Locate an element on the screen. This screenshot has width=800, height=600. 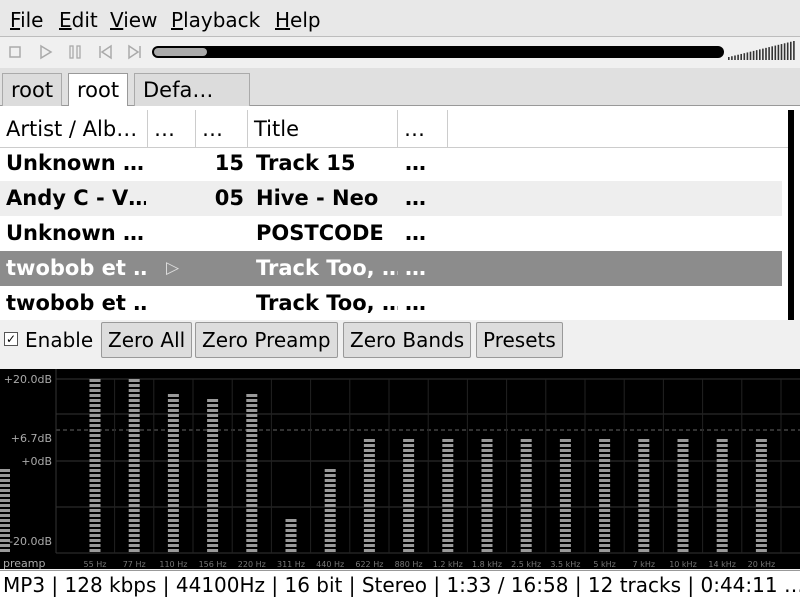
seek-slider is located at coordinates (438, 52).